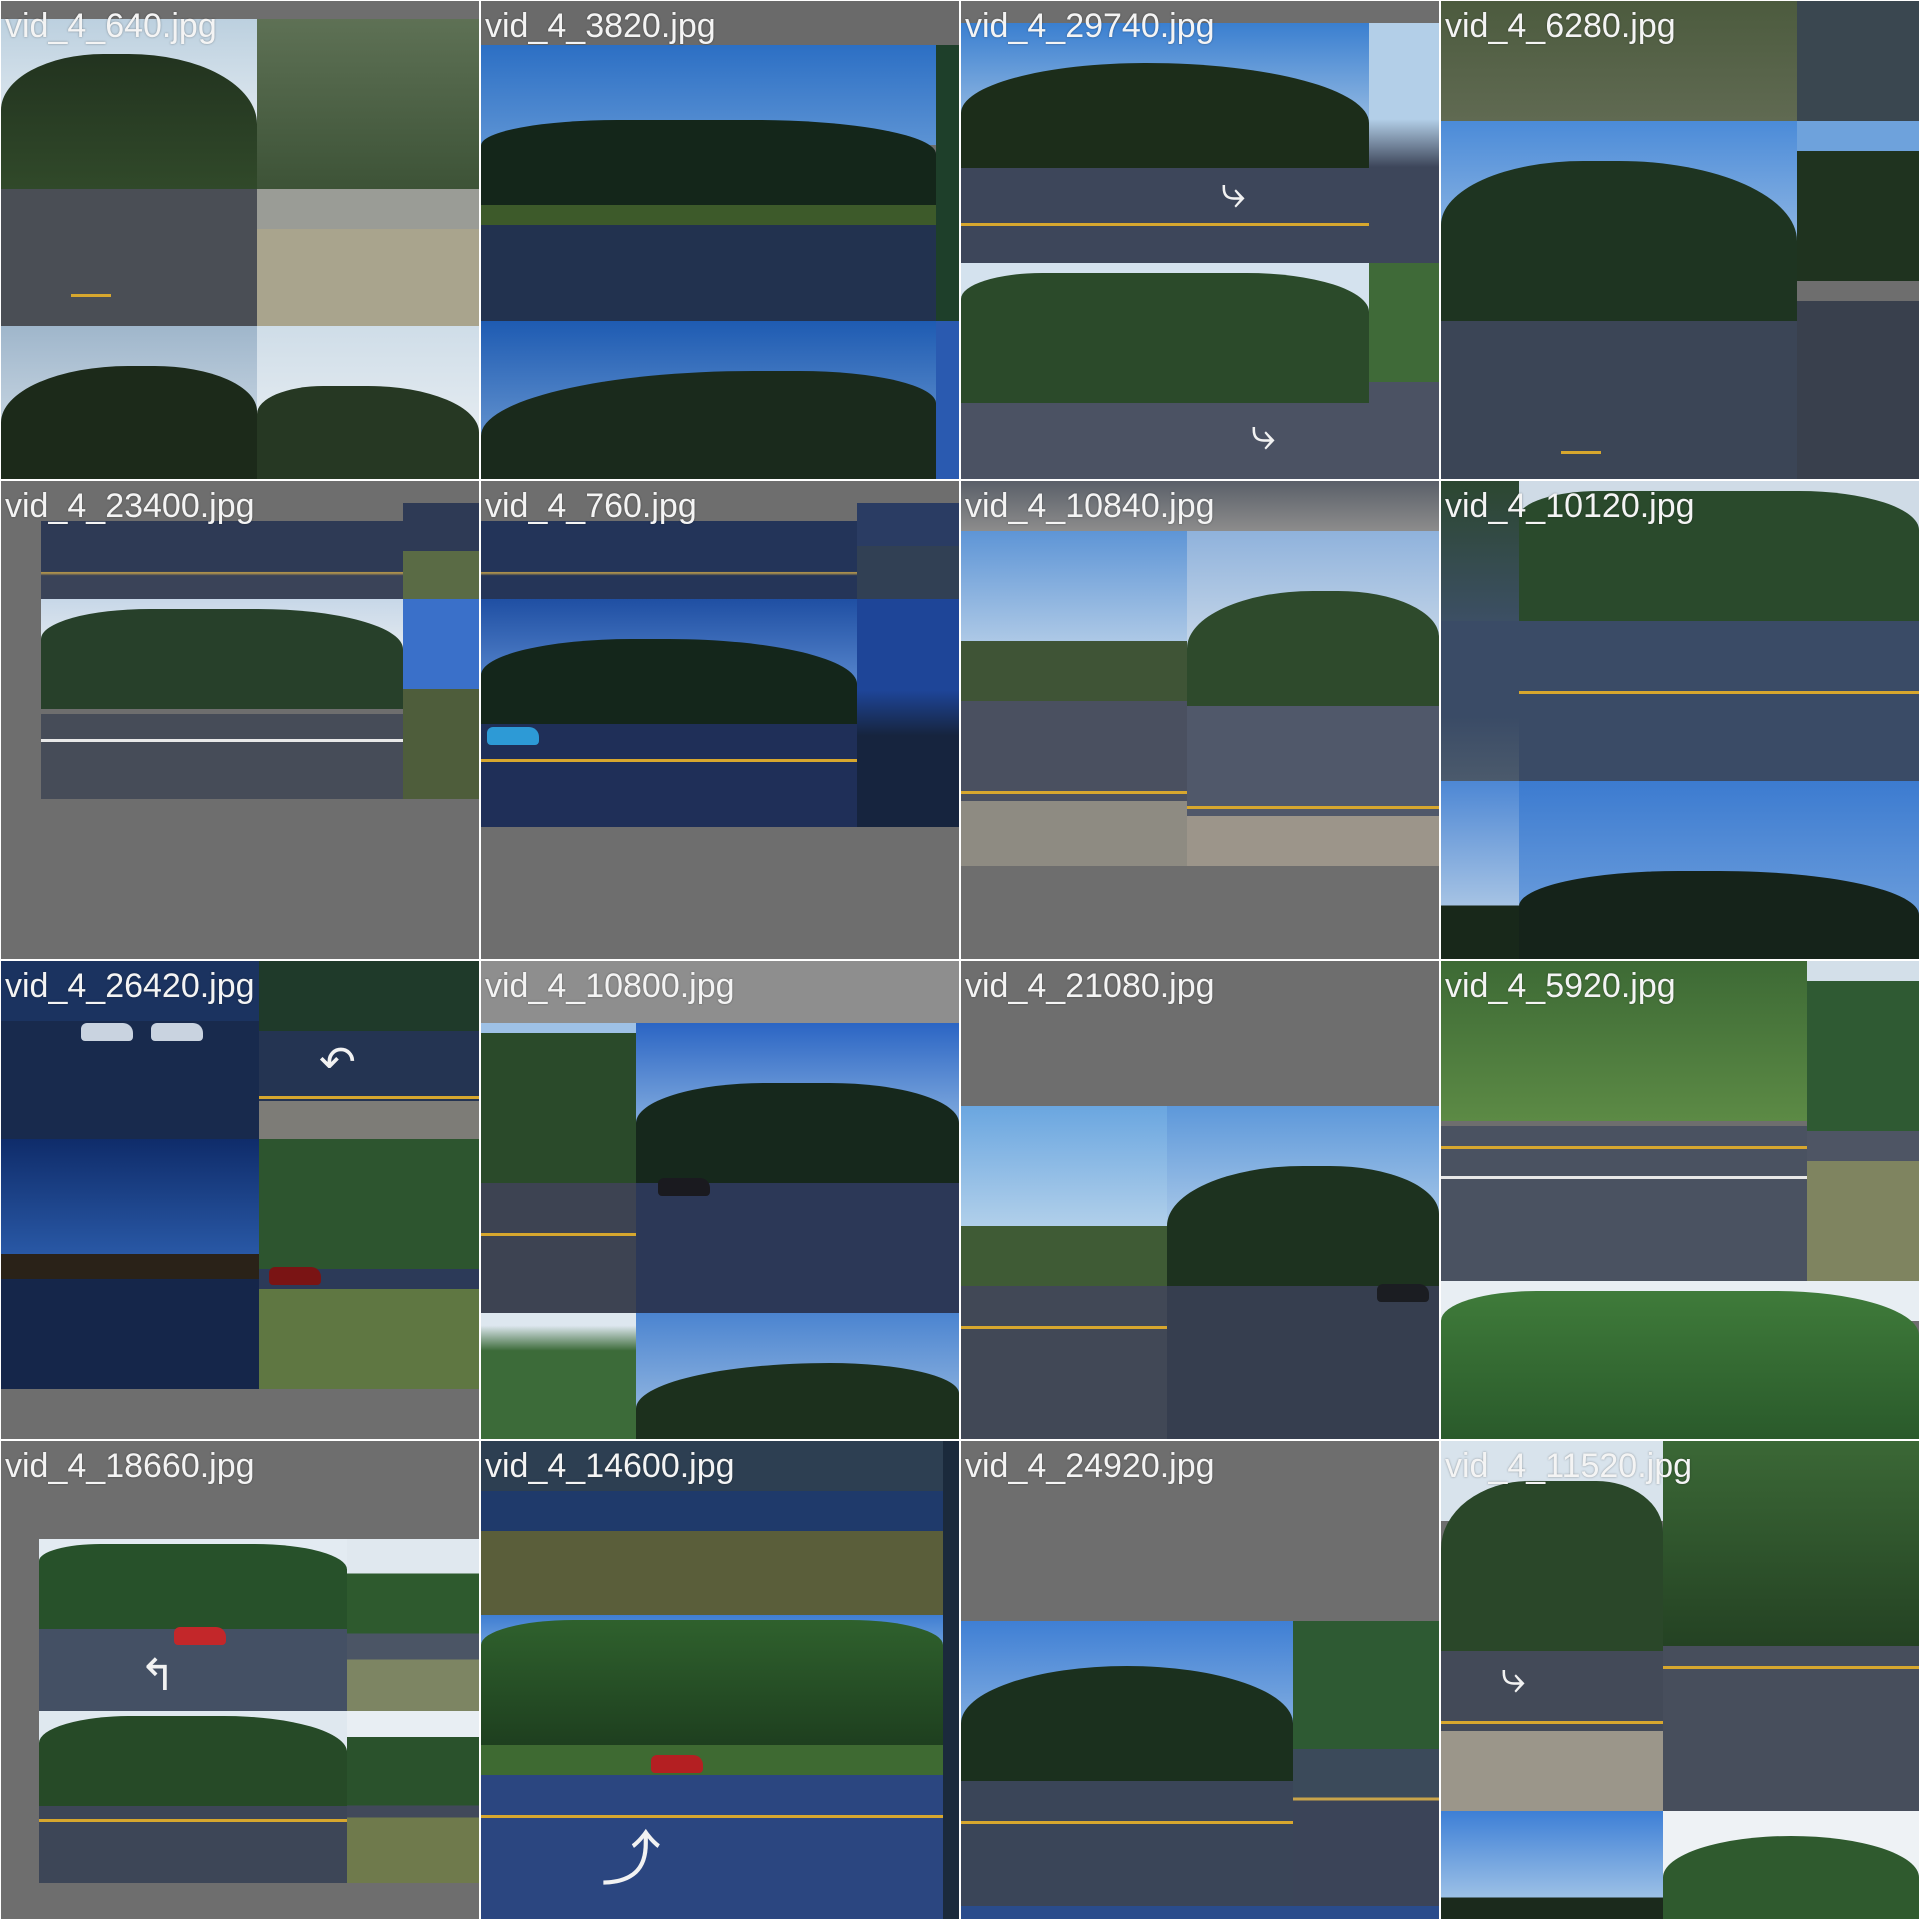 The image size is (1920, 1920). What do you see at coordinates (591, 506) in the screenshot?
I see `tile-filename: vid_4_760.jpg` at bounding box center [591, 506].